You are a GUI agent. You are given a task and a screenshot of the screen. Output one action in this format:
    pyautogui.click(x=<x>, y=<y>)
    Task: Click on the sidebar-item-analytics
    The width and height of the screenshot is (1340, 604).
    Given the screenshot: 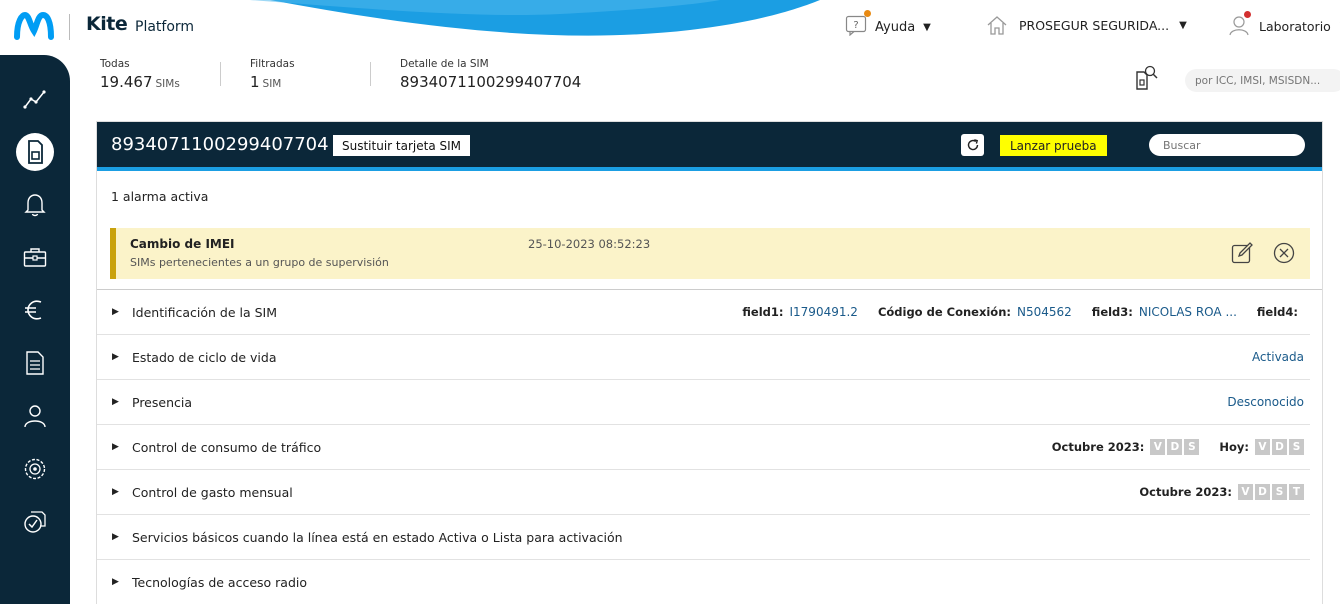 What is the action you would take?
    pyautogui.click(x=35, y=99)
    